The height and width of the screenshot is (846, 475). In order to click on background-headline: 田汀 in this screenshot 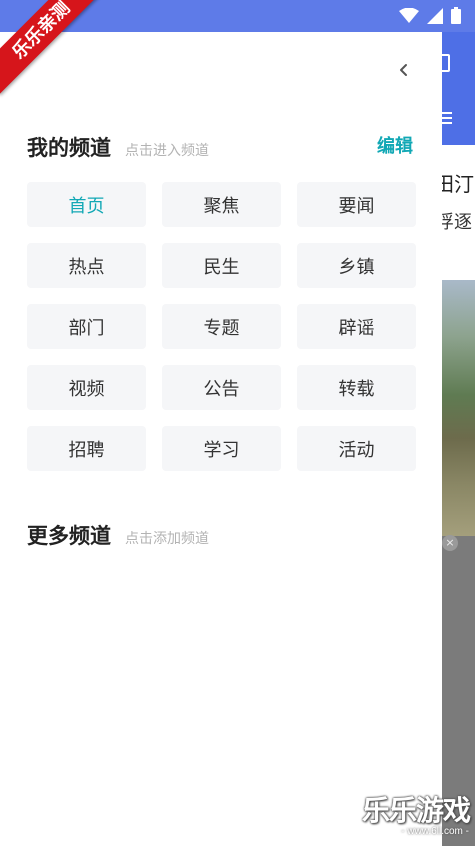, I will do `click(458, 184)`.